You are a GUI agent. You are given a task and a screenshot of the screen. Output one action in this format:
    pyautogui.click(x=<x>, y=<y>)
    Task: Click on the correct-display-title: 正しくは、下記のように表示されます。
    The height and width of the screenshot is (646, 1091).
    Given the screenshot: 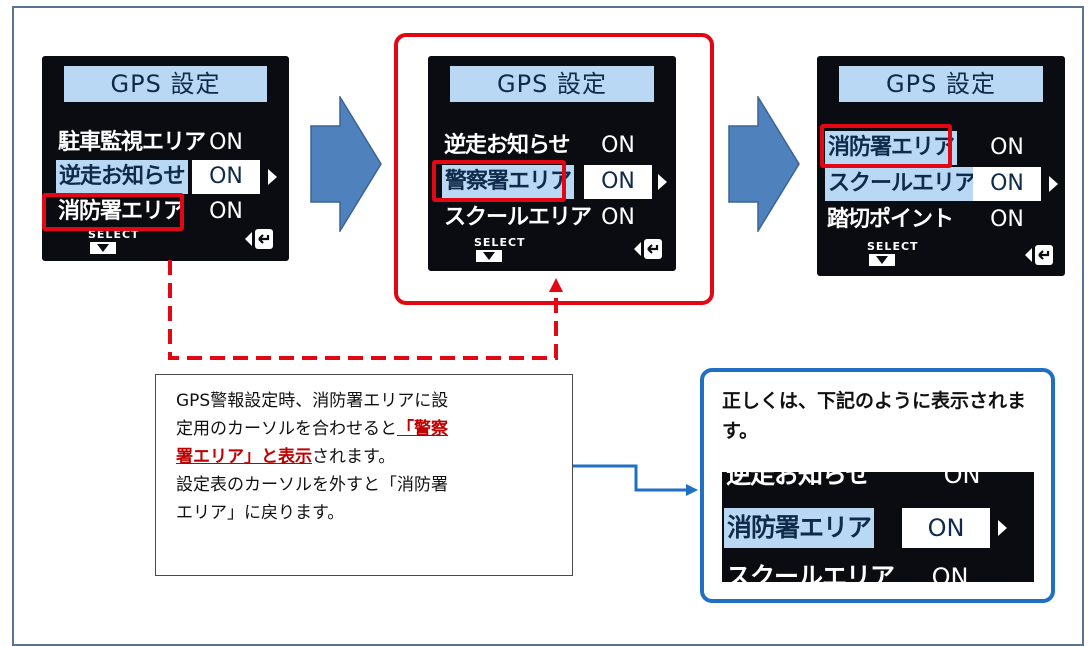 What is the action you would take?
    pyautogui.click(x=874, y=416)
    